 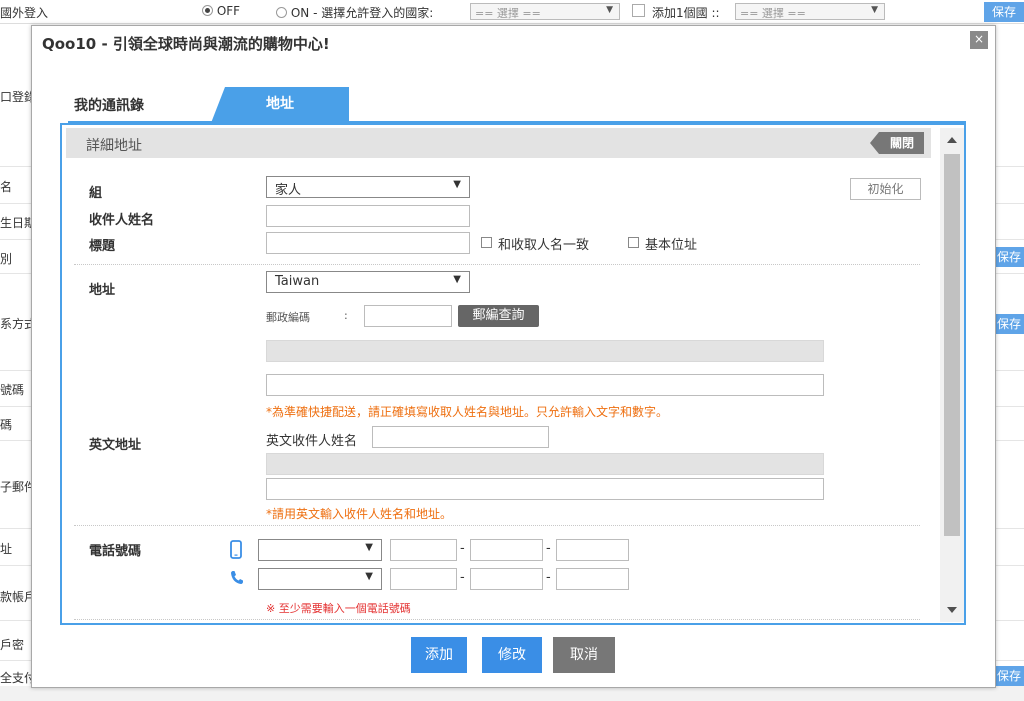 What do you see at coordinates (115, 445) in the screenshot?
I see `english-address-label: 英文地址` at bounding box center [115, 445].